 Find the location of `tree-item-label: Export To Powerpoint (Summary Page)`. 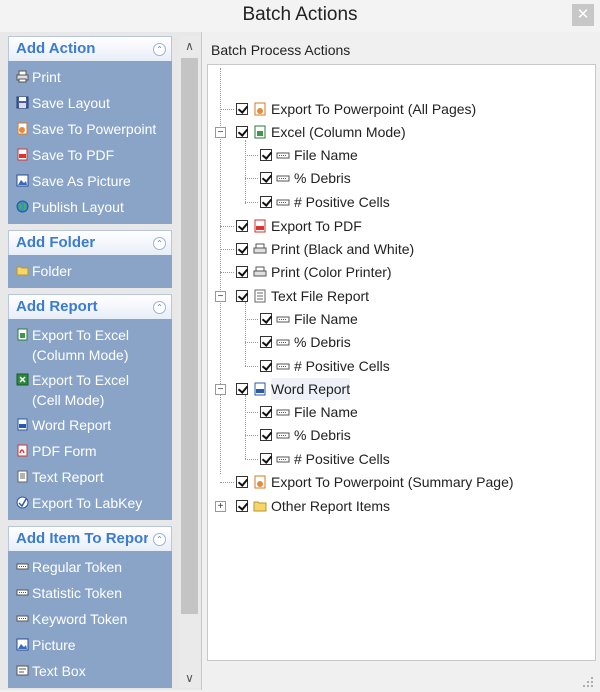

tree-item-label: Export To Powerpoint (Summary Page) is located at coordinates (392, 482).